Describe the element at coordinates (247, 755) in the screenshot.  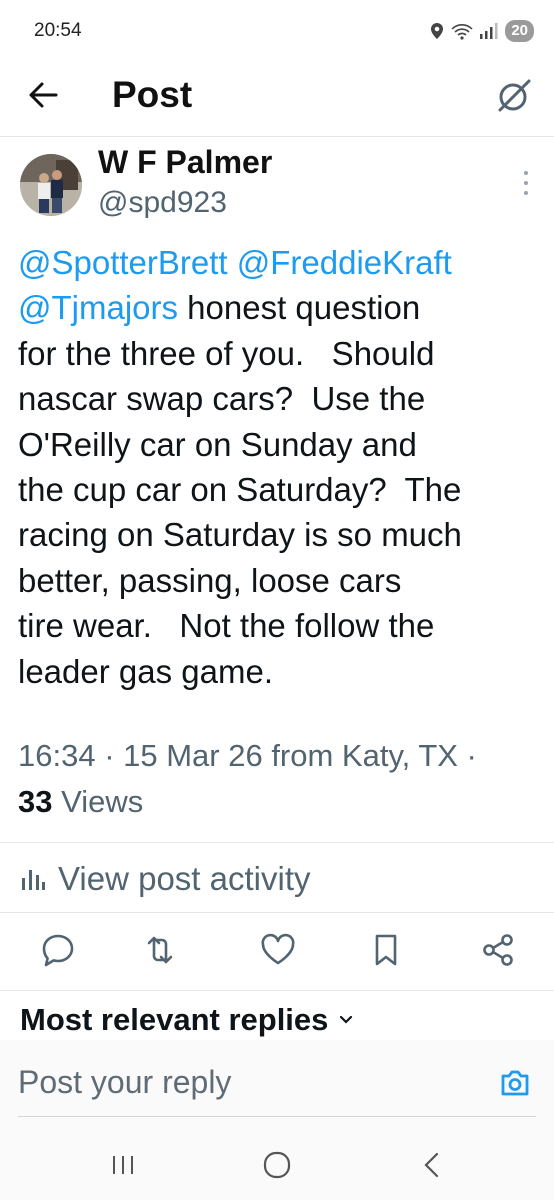
I see `post-meta: 16:34 · 15 Mar 26 from Katy, TX ·` at that location.